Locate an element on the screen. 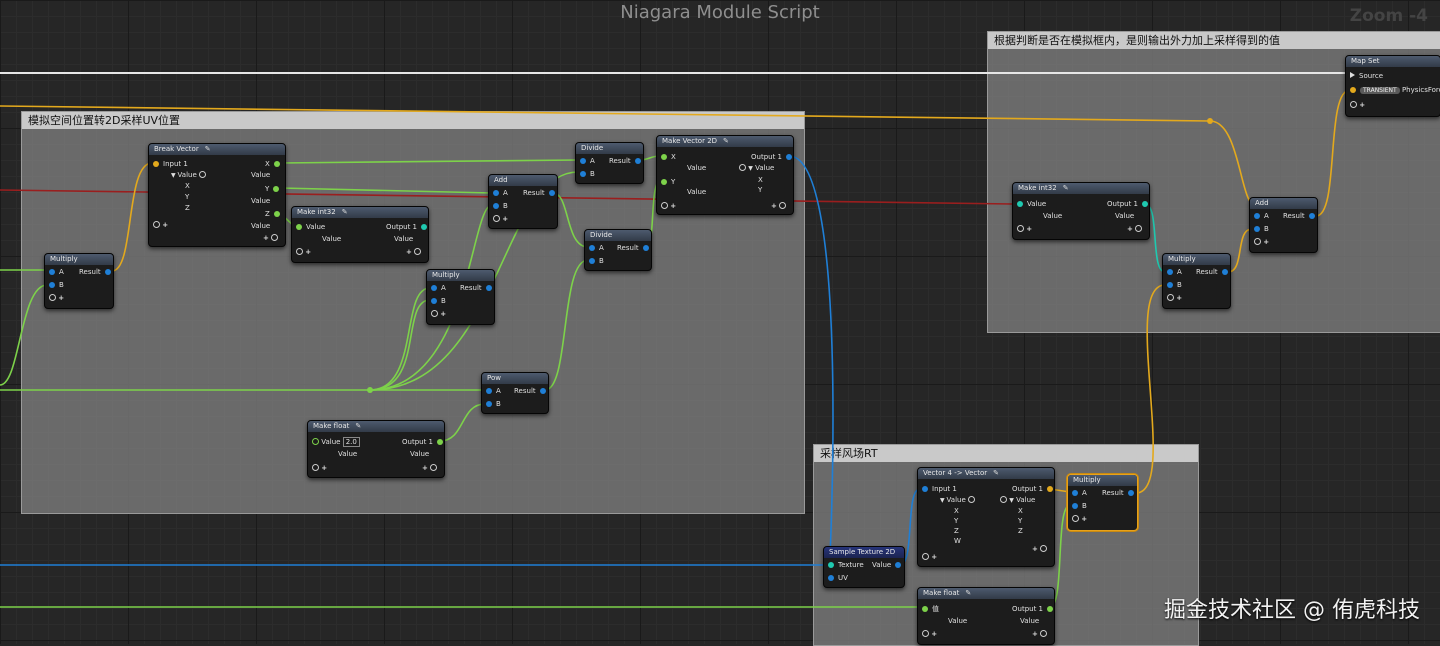 This screenshot has height=646, width=1440. node-add-2: Add A Result B + is located at coordinates (1283, 225).